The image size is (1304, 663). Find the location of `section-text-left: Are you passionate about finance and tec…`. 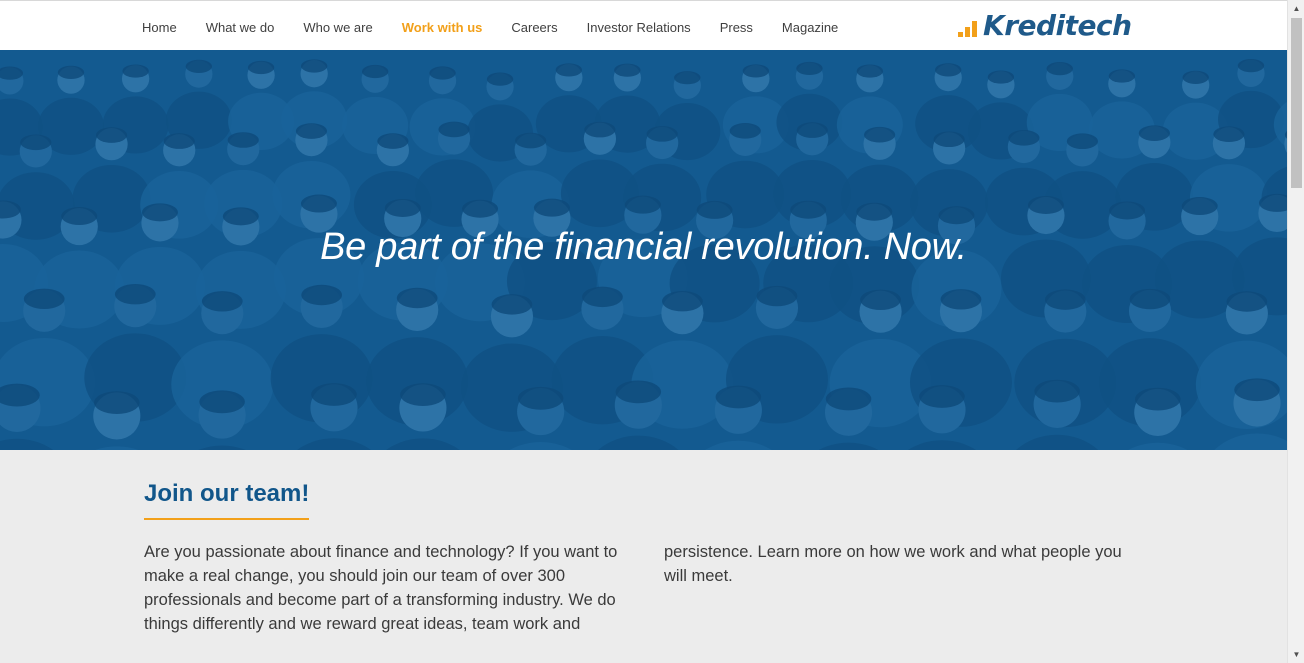

section-text-left: Are you passionate about finance and tec… is located at coordinates (381, 588).